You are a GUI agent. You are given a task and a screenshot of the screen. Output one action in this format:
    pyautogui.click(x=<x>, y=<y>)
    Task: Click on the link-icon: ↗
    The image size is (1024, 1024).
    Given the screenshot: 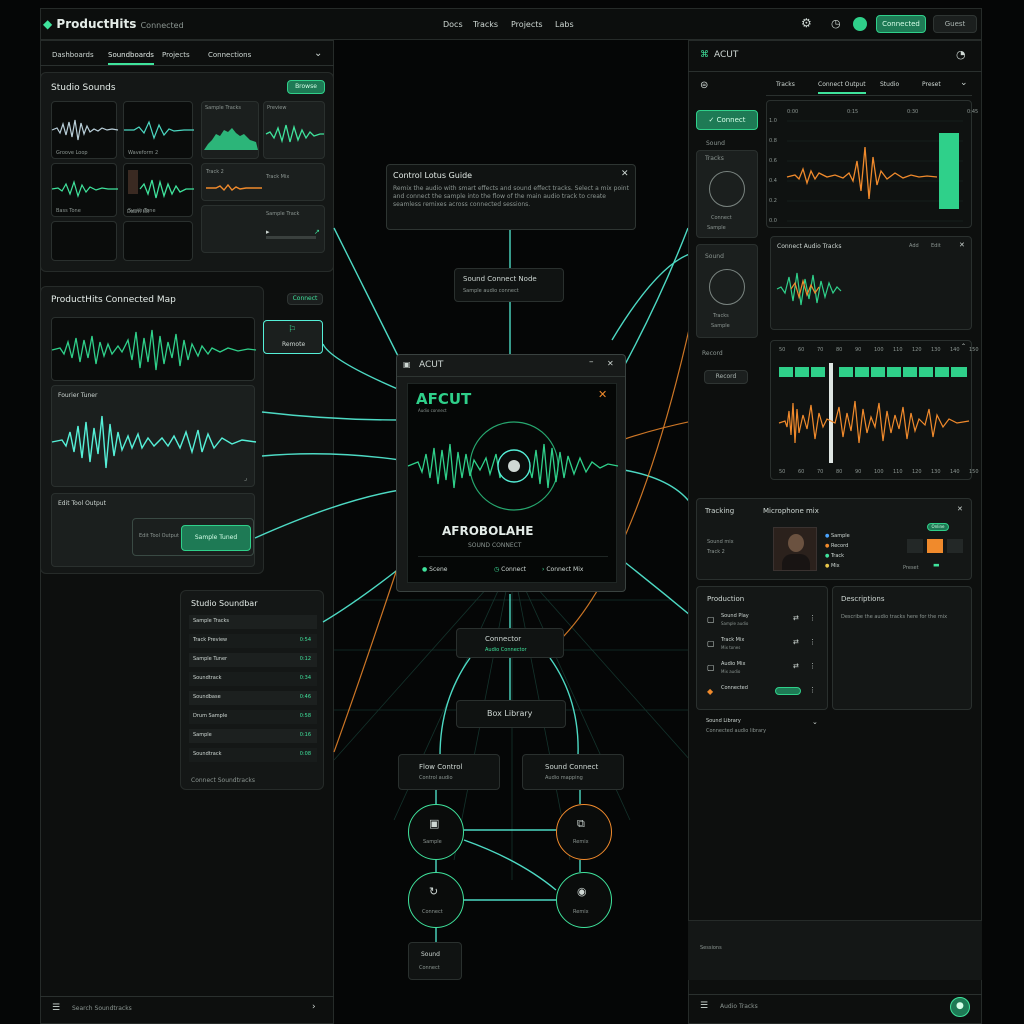 What is the action you would take?
    pyautogui.click(x=317, y=232)
    